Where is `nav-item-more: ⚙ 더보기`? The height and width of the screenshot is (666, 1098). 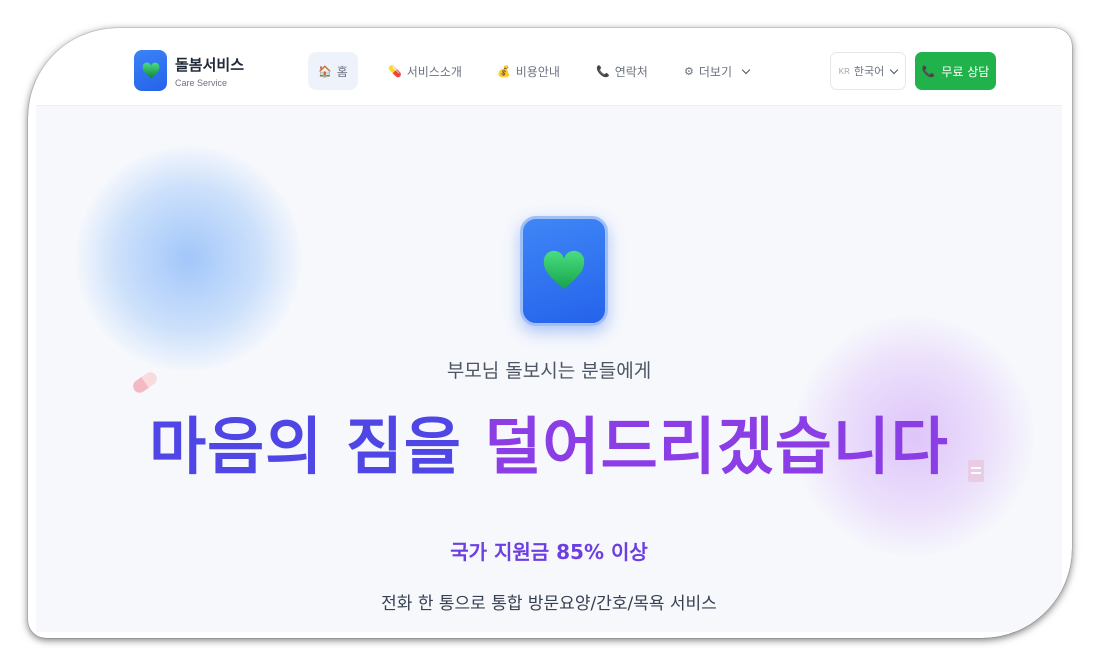
nav-item-more: ⚙ 더보기 is located at coordinates (716, 71).